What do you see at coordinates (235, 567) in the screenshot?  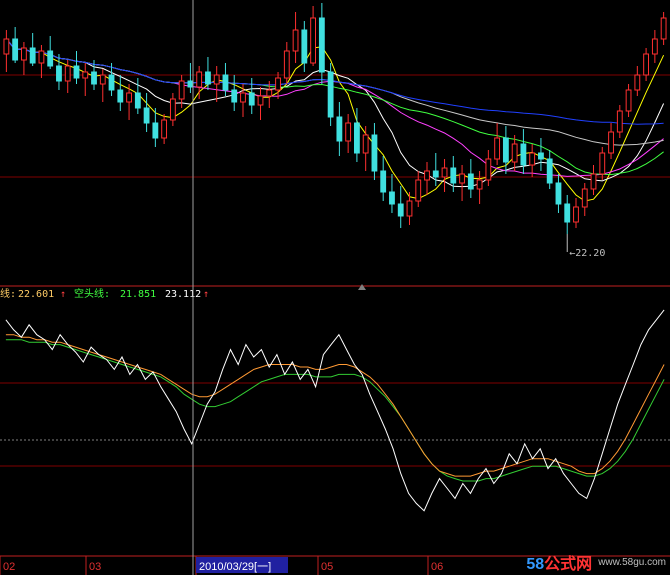 I see `date-label-highlighted: 2010/03/29[一]` at bounding box center [235, 567].